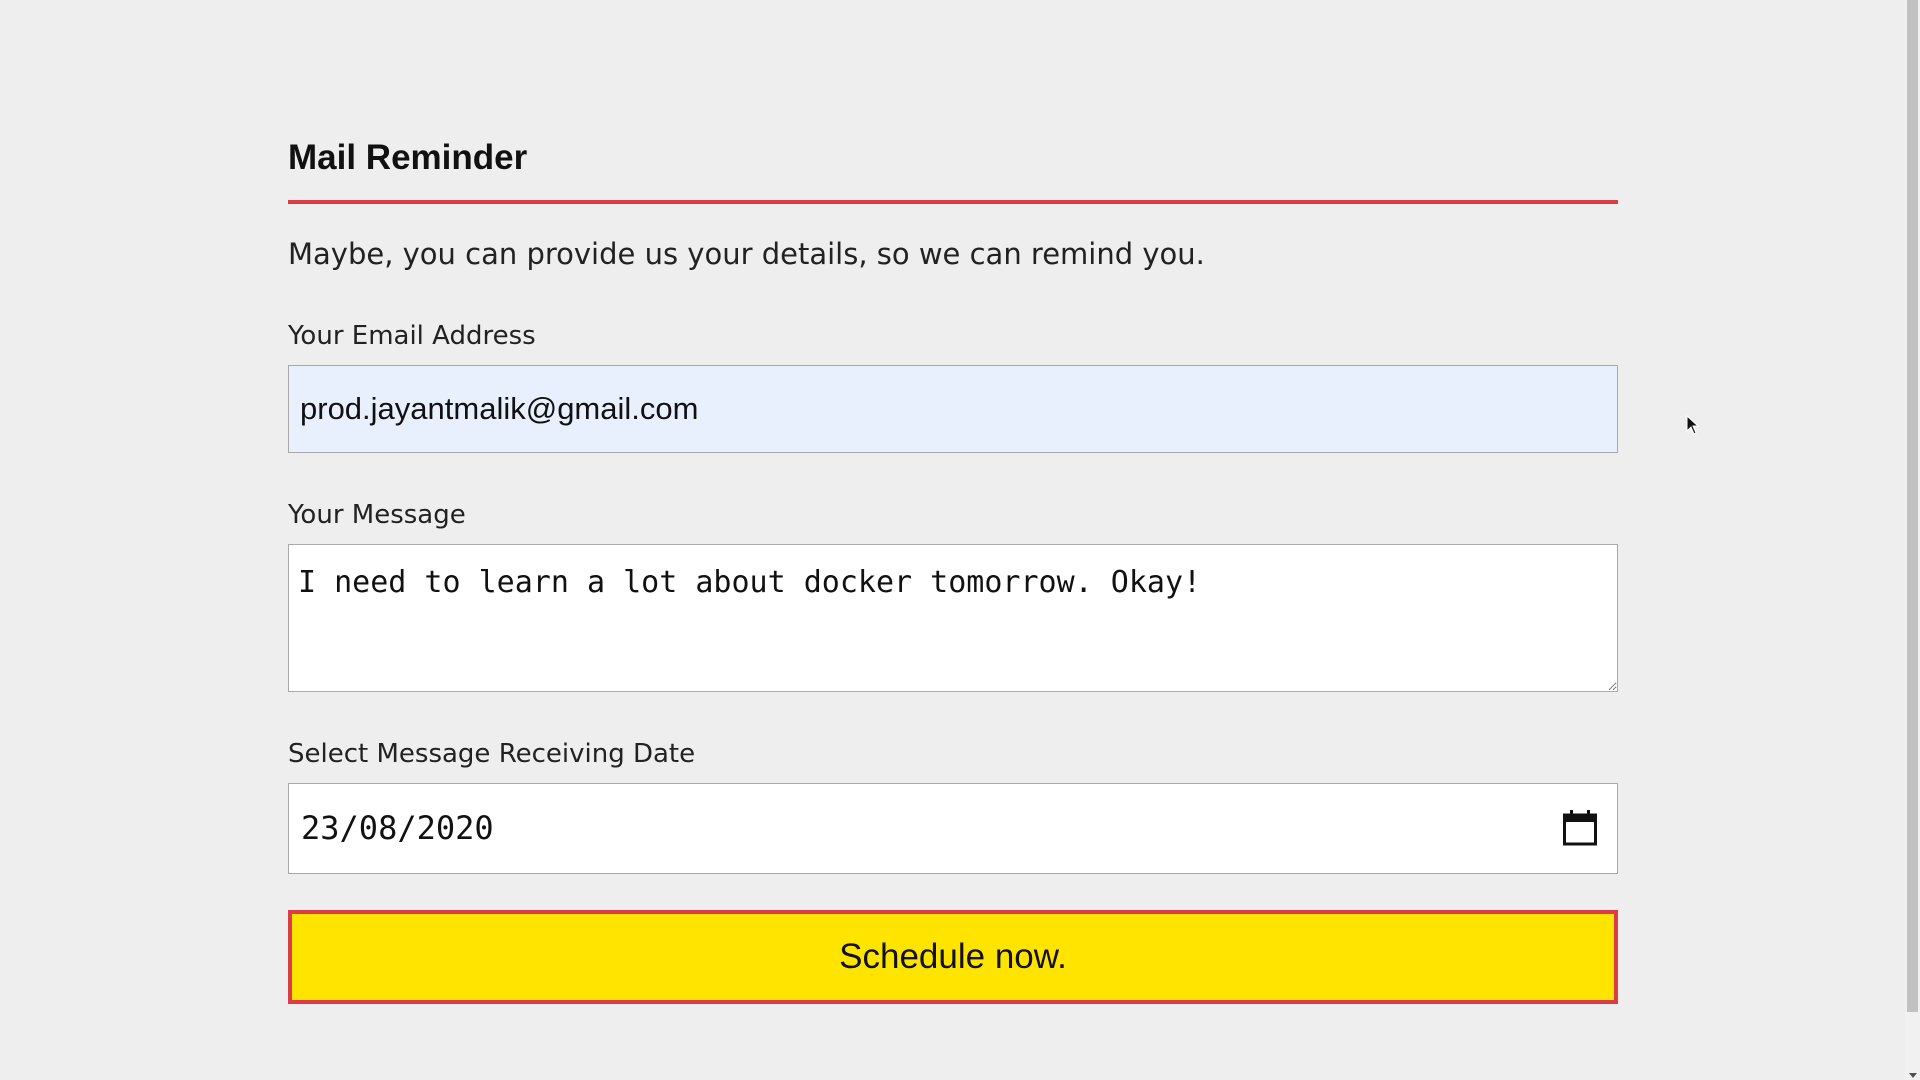 This screenshot has width=1920, height=1080. I want to click on date-value: 23/08/2020, so click(397, 828).